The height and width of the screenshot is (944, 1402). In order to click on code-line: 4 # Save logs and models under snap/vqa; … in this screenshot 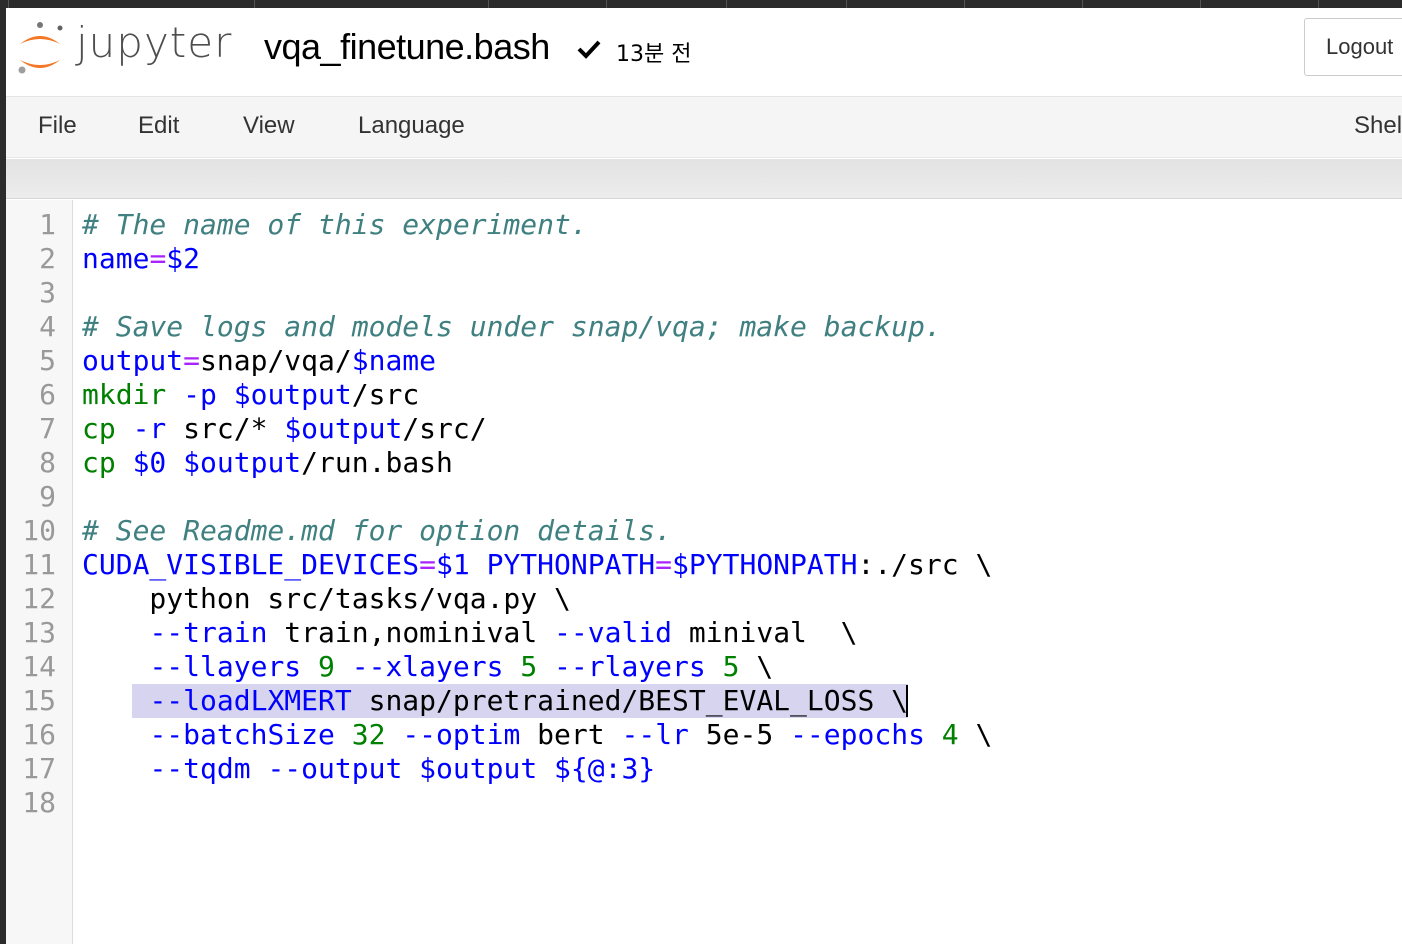, I will do `click(704, 327)`.